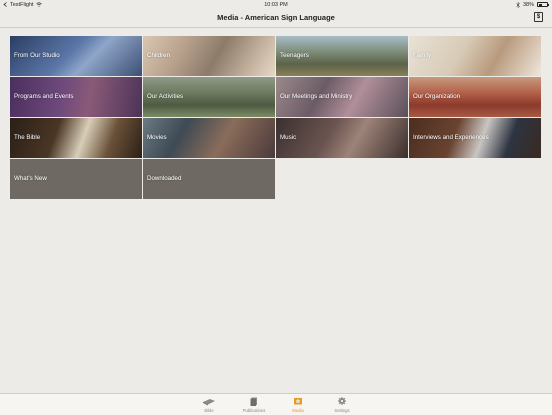 This screenshot has height=415, width=552. I want to click on tile-label: Teenagers, so click(294, 55).